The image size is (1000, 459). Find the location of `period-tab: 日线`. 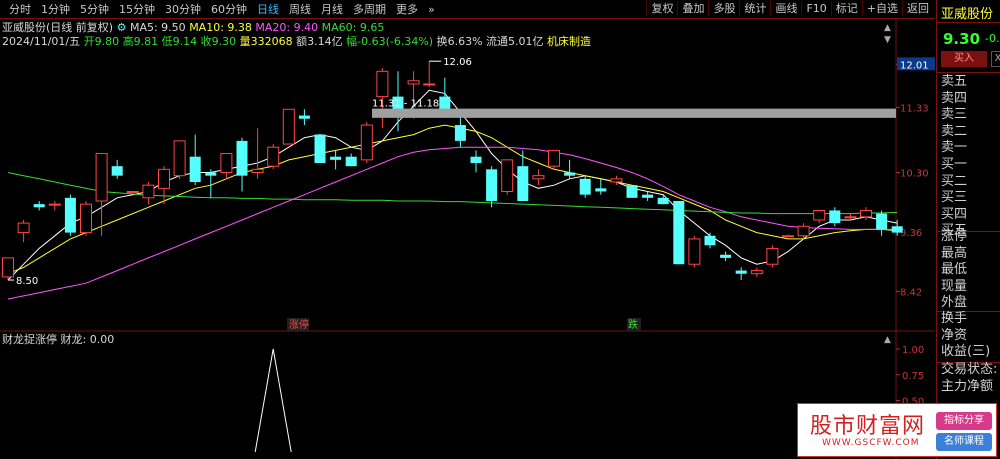

period-tab: 日线 is located at coordinates (268, 9).